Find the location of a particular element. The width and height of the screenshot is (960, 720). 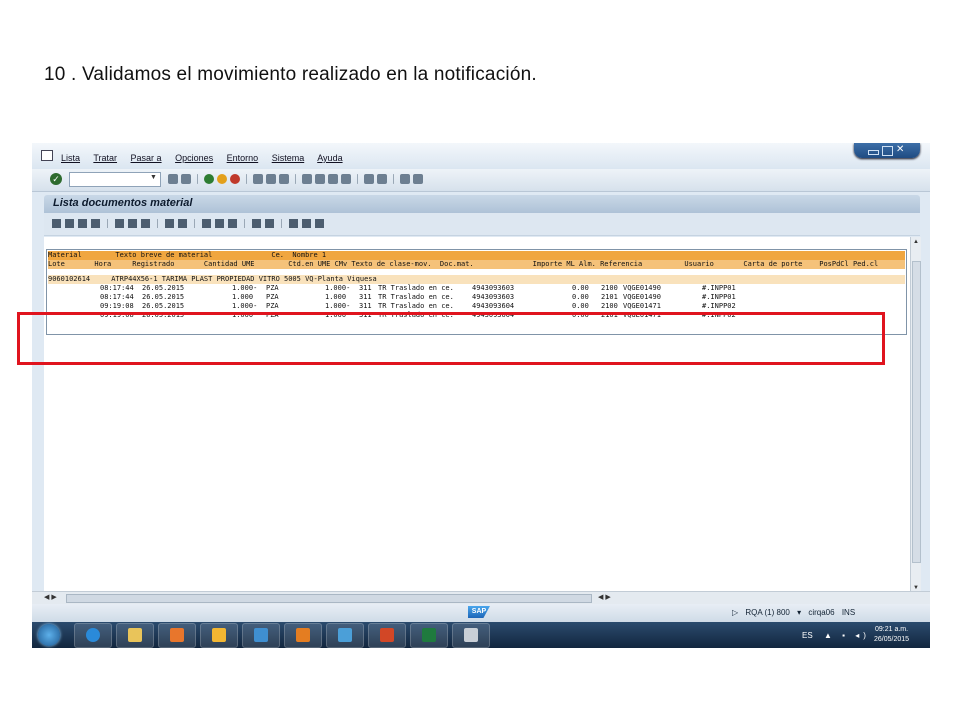

toolbar-divider is located at coordinates (194, 223).